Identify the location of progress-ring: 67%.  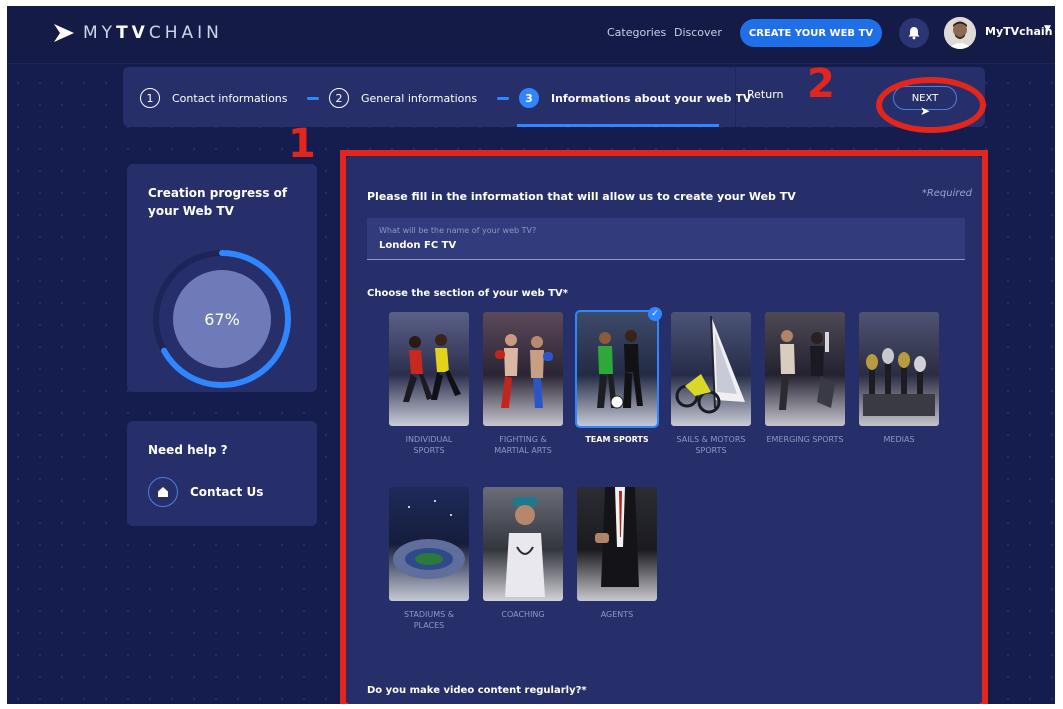
(222, 319).